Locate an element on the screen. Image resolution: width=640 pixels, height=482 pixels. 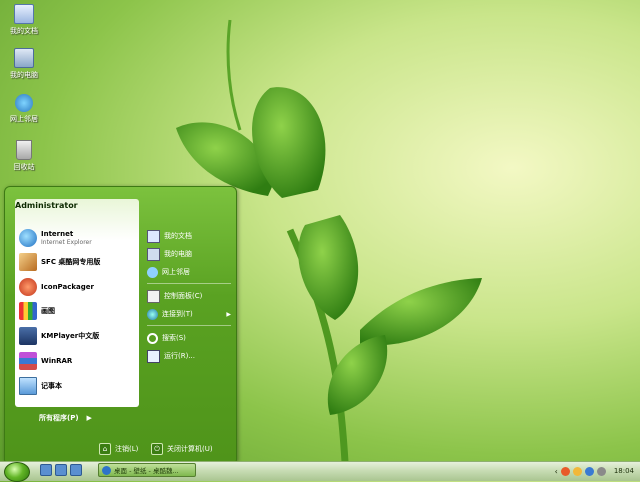
places-item-label: 网上邻居 is located at coordinates (176, 272).